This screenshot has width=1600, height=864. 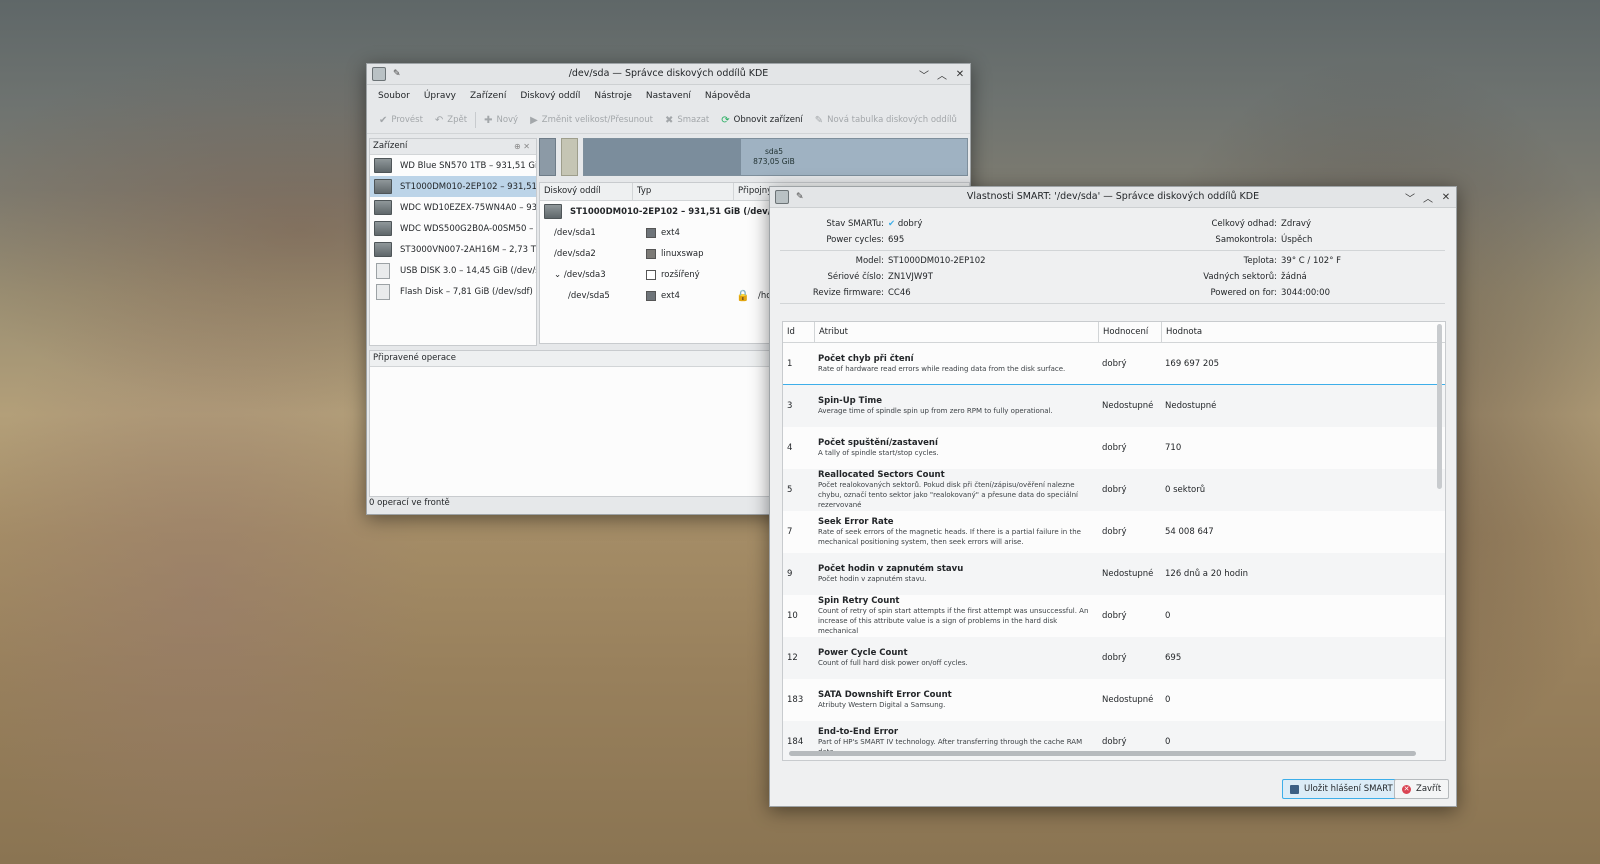 I want to click on save-smart-report-button: Uložit hlášení SMART, so click(x=1341, y=789).